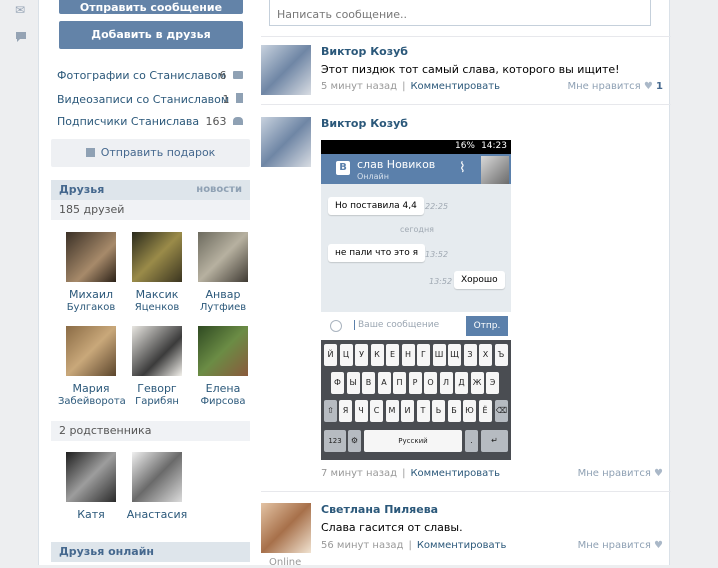 The width and height of the screenshot is (718, 568). Describe the element at coordinates (396, 325) in the screenshot. I see `chat-input: Ваше сообщение` at that location.